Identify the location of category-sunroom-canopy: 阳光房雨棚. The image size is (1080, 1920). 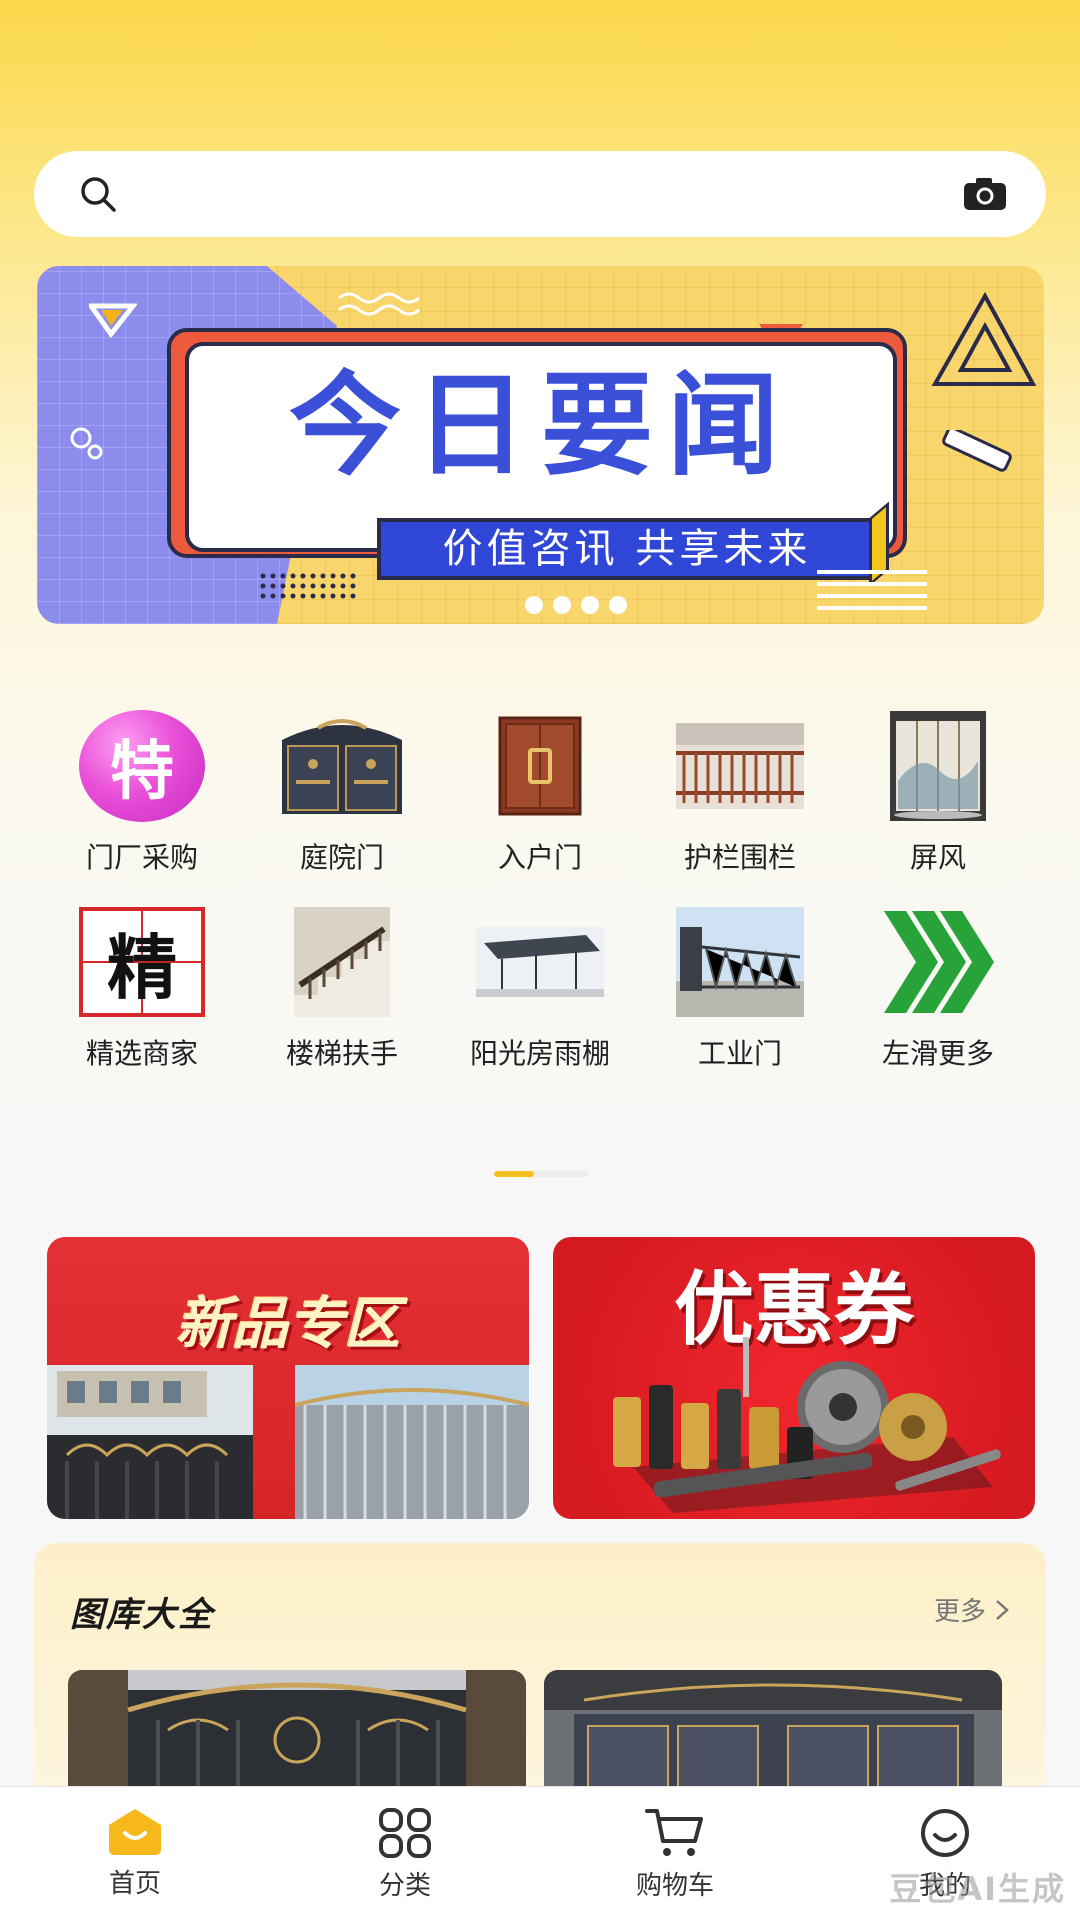
(540, 988).